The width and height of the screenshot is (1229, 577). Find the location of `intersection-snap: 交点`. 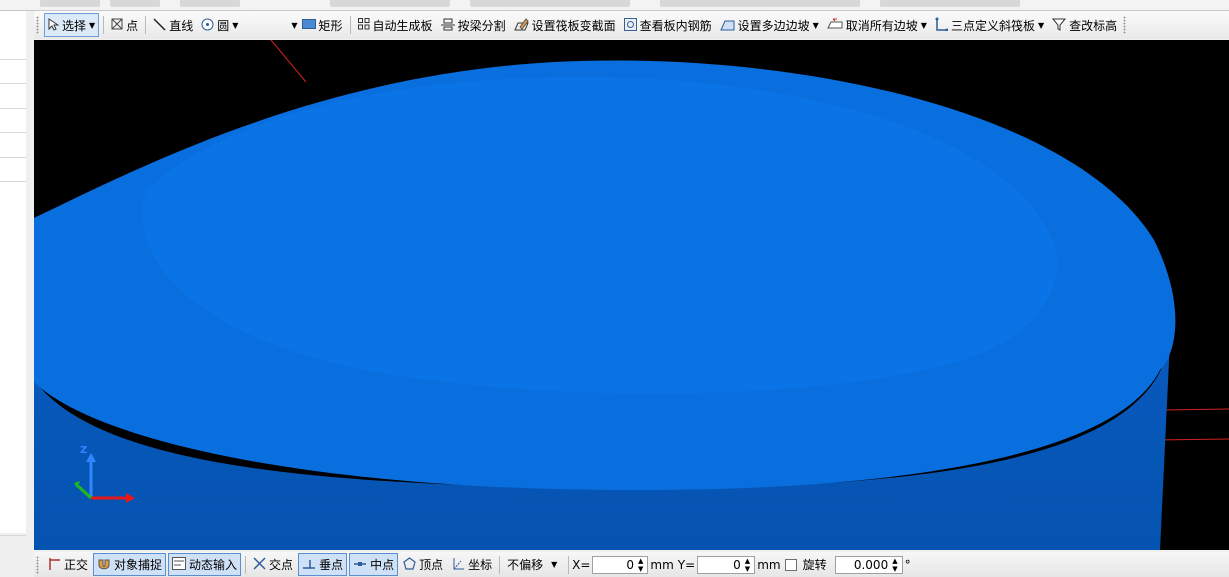

intersection-snap: 交点 is located at coordinates (273, 564).